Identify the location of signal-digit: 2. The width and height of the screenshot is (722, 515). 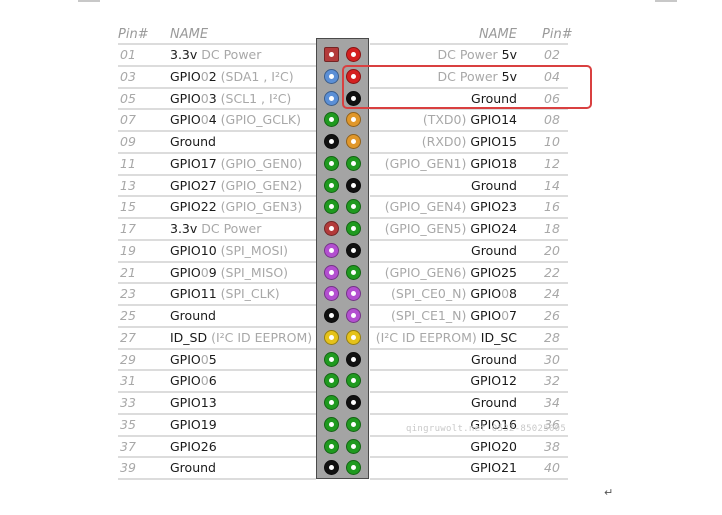
(212, 76).